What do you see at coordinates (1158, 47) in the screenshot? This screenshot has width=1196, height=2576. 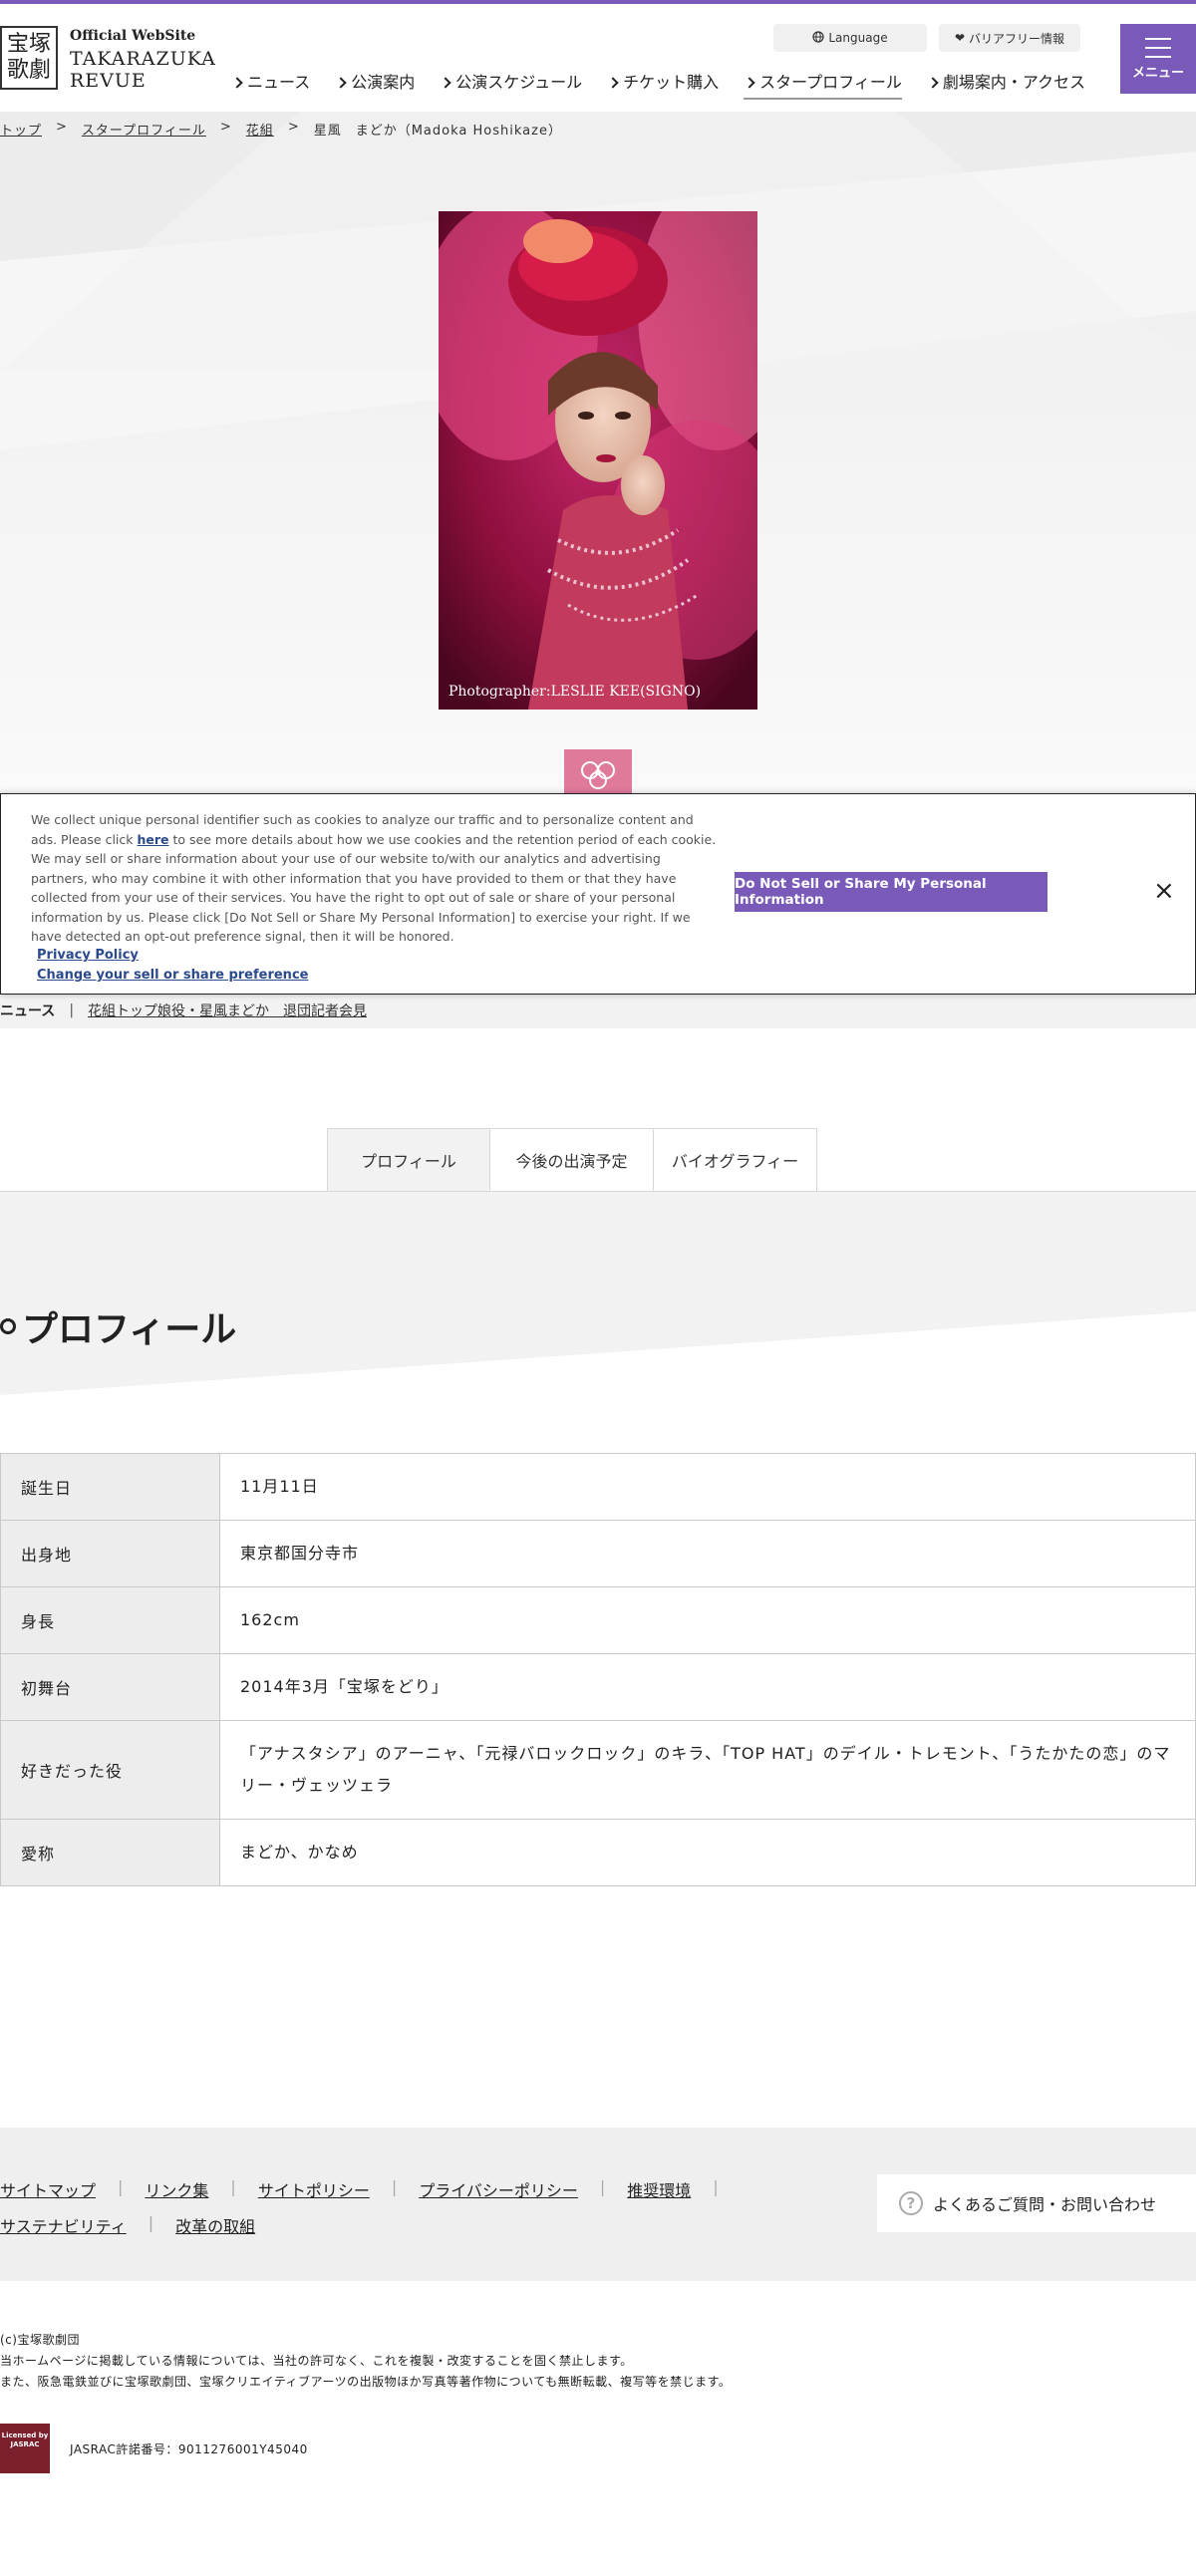 I see `hamburger-icon` at bounding box center [1158, 47].